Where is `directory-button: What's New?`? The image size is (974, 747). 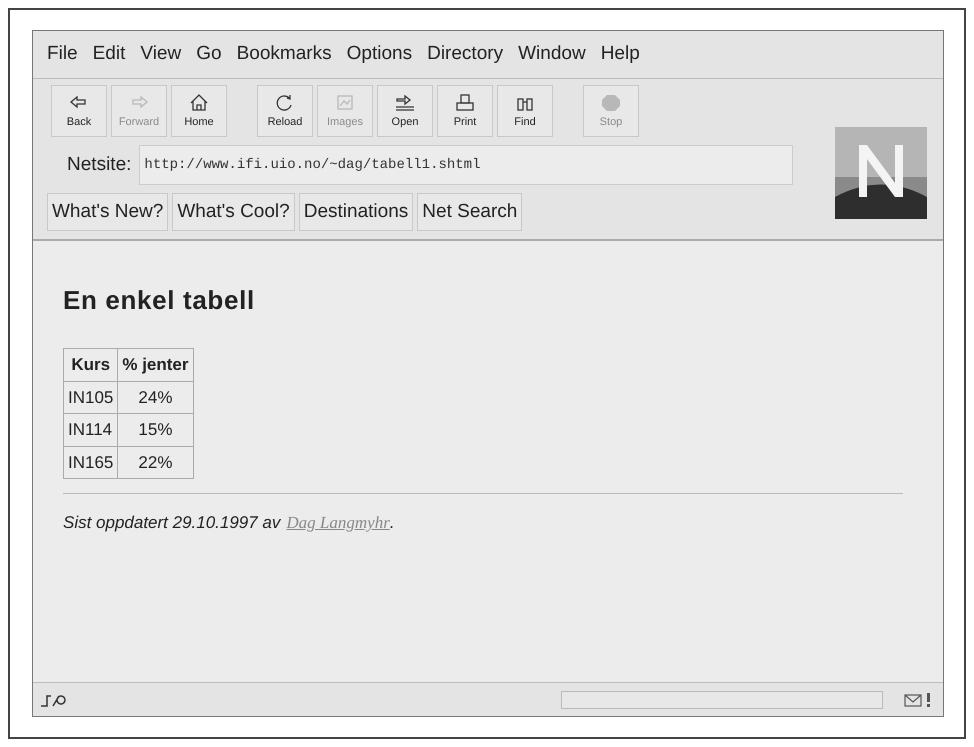
directory-button: What's New? is located at coordinates (107, 212).